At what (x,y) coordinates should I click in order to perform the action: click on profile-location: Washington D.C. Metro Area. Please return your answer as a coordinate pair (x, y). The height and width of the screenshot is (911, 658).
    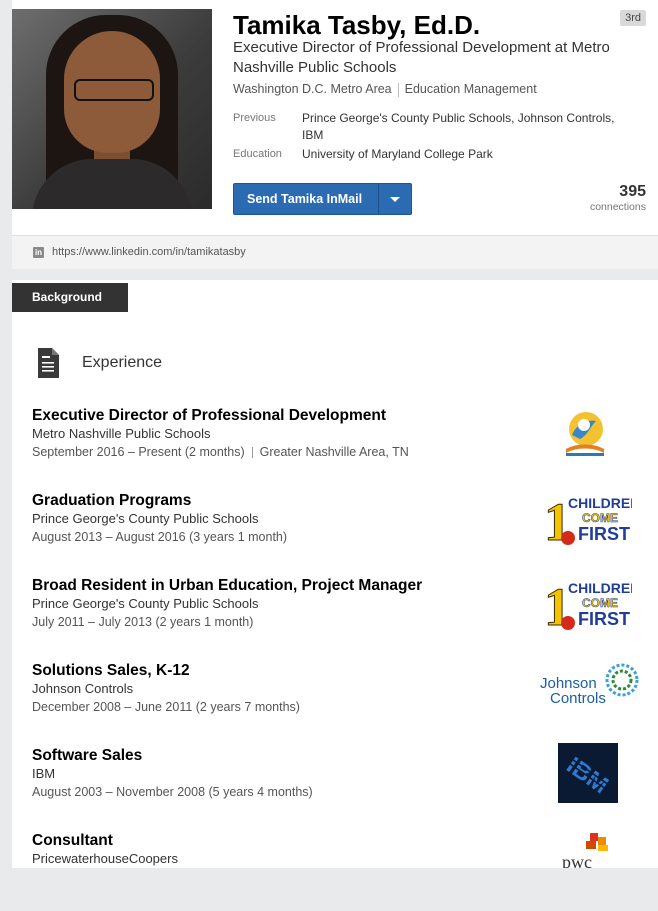
    Looking at the image, I should click on (312, 89).